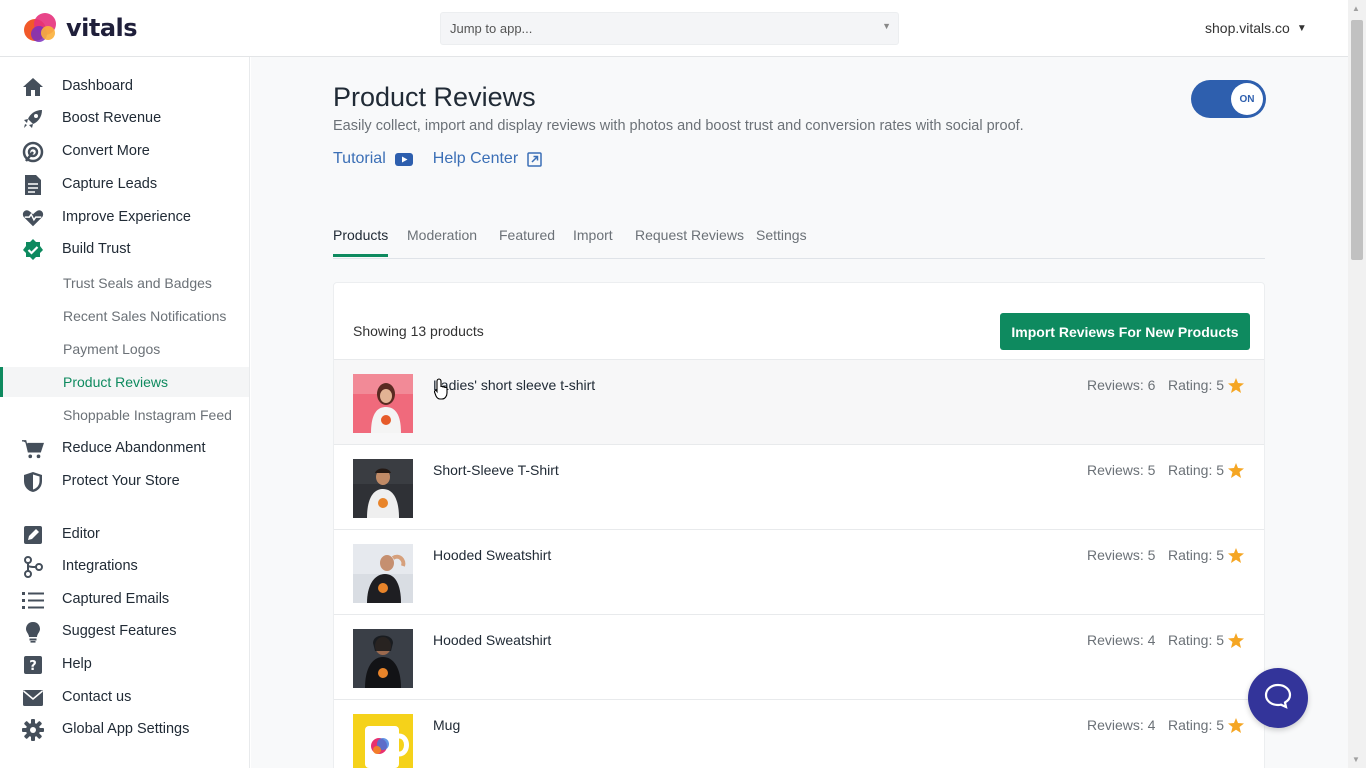  What do you see at coordinates (1301, 28) in the screenshot?
I see `caret-down-icon: ▼` at bounding box center [1301, 28].